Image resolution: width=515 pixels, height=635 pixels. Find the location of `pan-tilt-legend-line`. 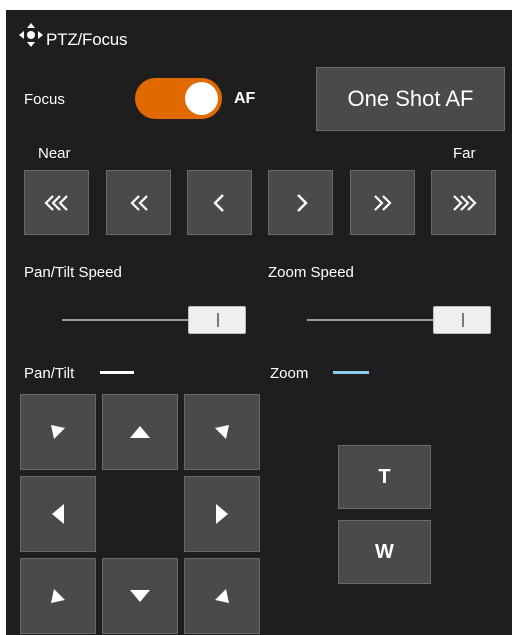

pan-tilt-legend-line is located at coordinates (117, 372).